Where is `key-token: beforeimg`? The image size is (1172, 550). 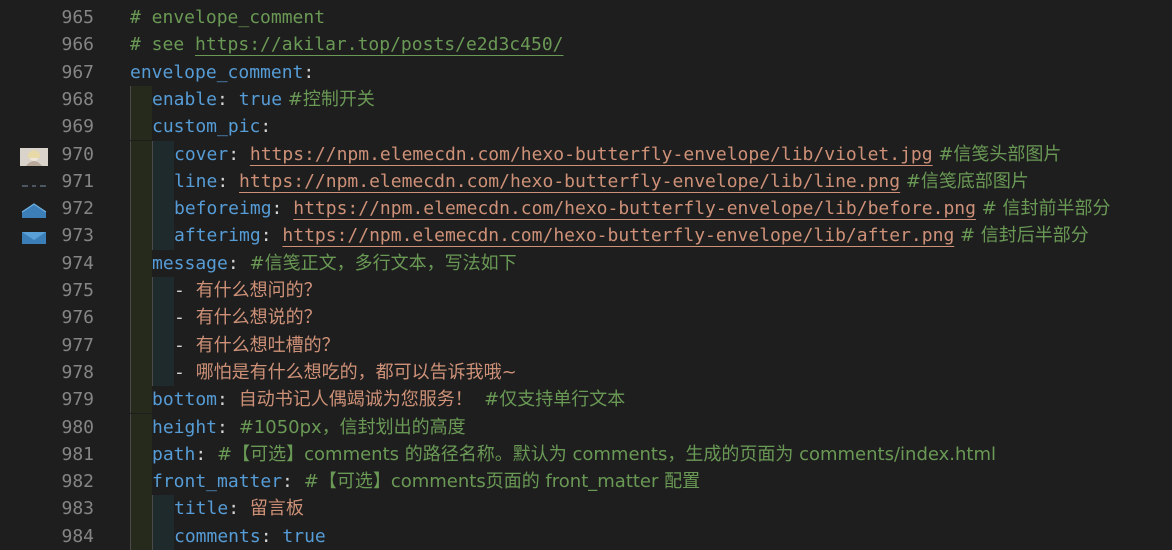 key-token: beforeimg is located at coordinates (223, 209).